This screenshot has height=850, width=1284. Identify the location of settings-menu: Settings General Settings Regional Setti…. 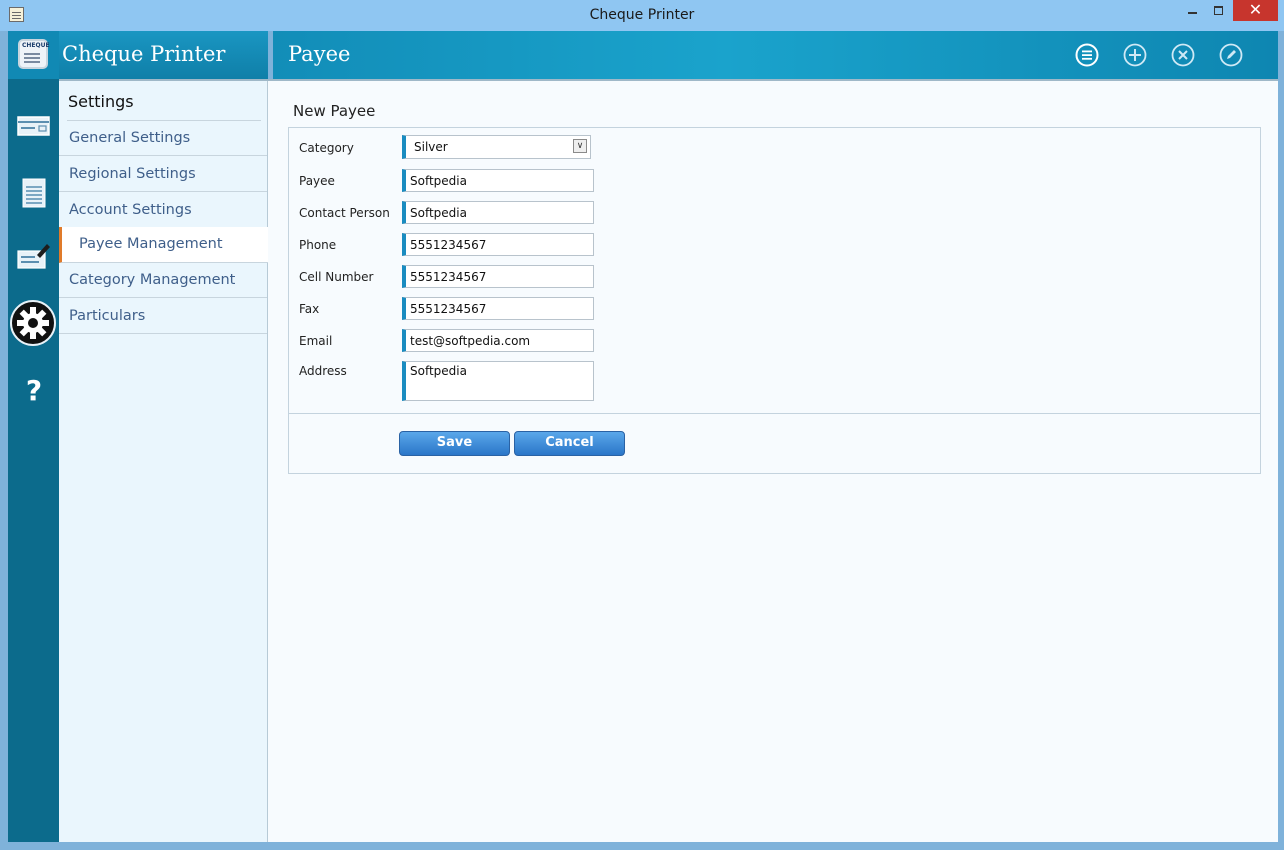
(163, 461).